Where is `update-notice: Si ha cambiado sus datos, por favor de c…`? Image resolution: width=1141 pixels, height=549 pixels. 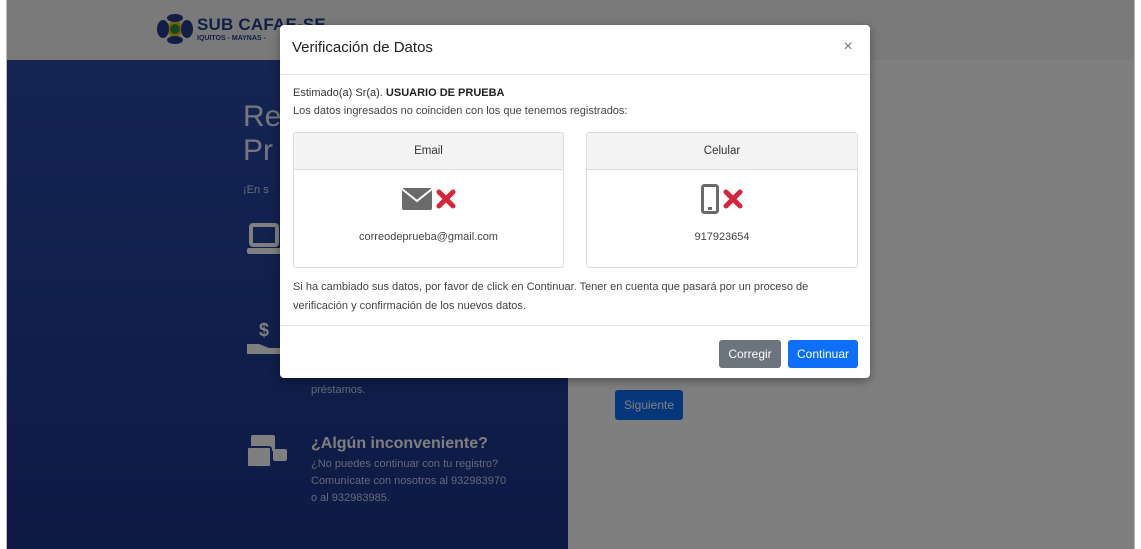 update-notice: Si ha cambiado sus datos, por favor de c… is located at coordinates (551, 296).